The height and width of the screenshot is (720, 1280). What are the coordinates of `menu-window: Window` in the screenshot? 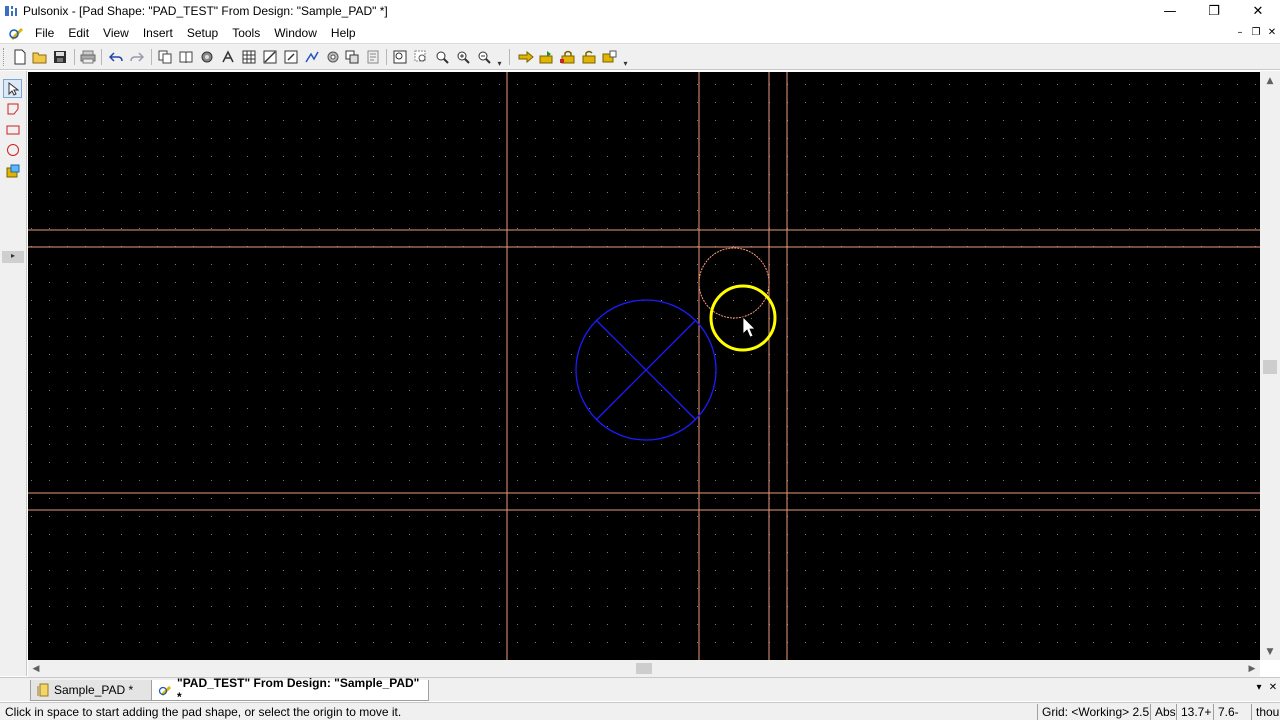 It's located at (295, 33).